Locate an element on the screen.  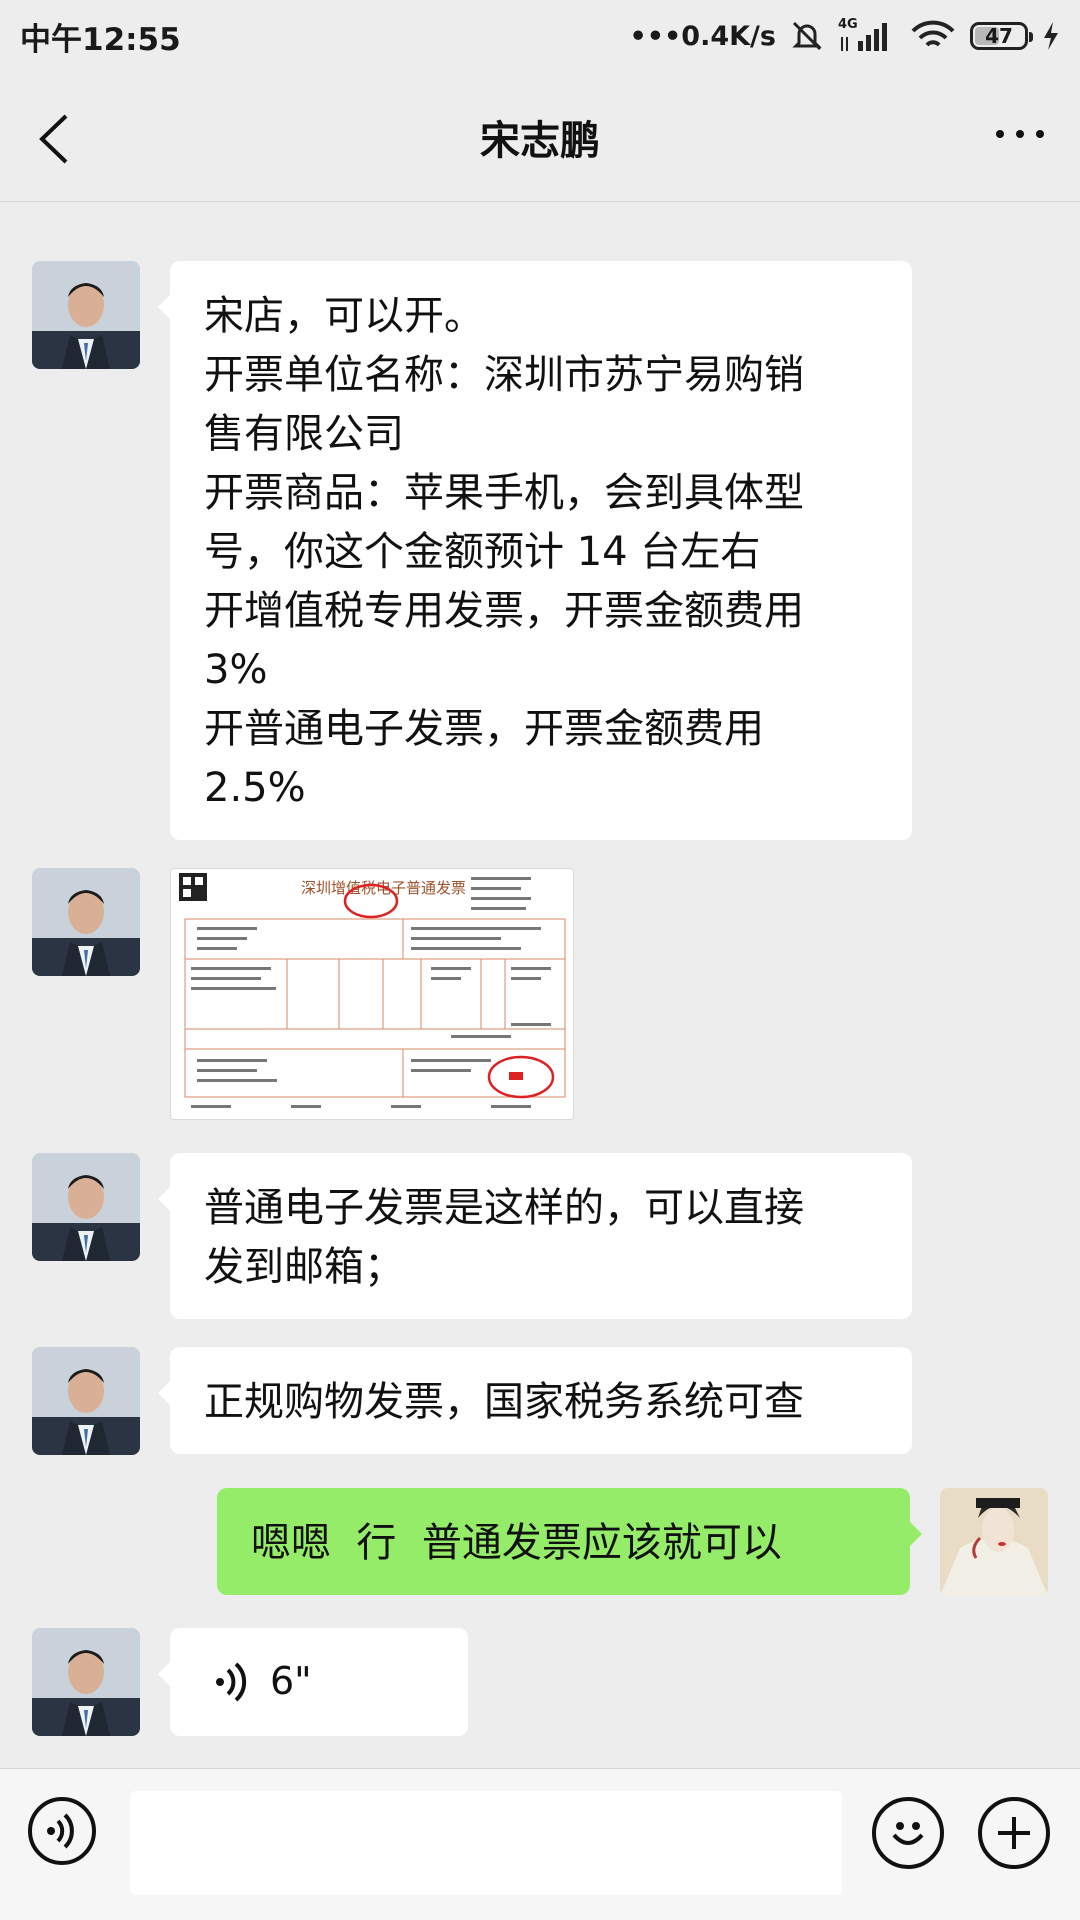
message-text: 开票商品：苹果手机，会到具体型 is located at coordinates (504, 493).